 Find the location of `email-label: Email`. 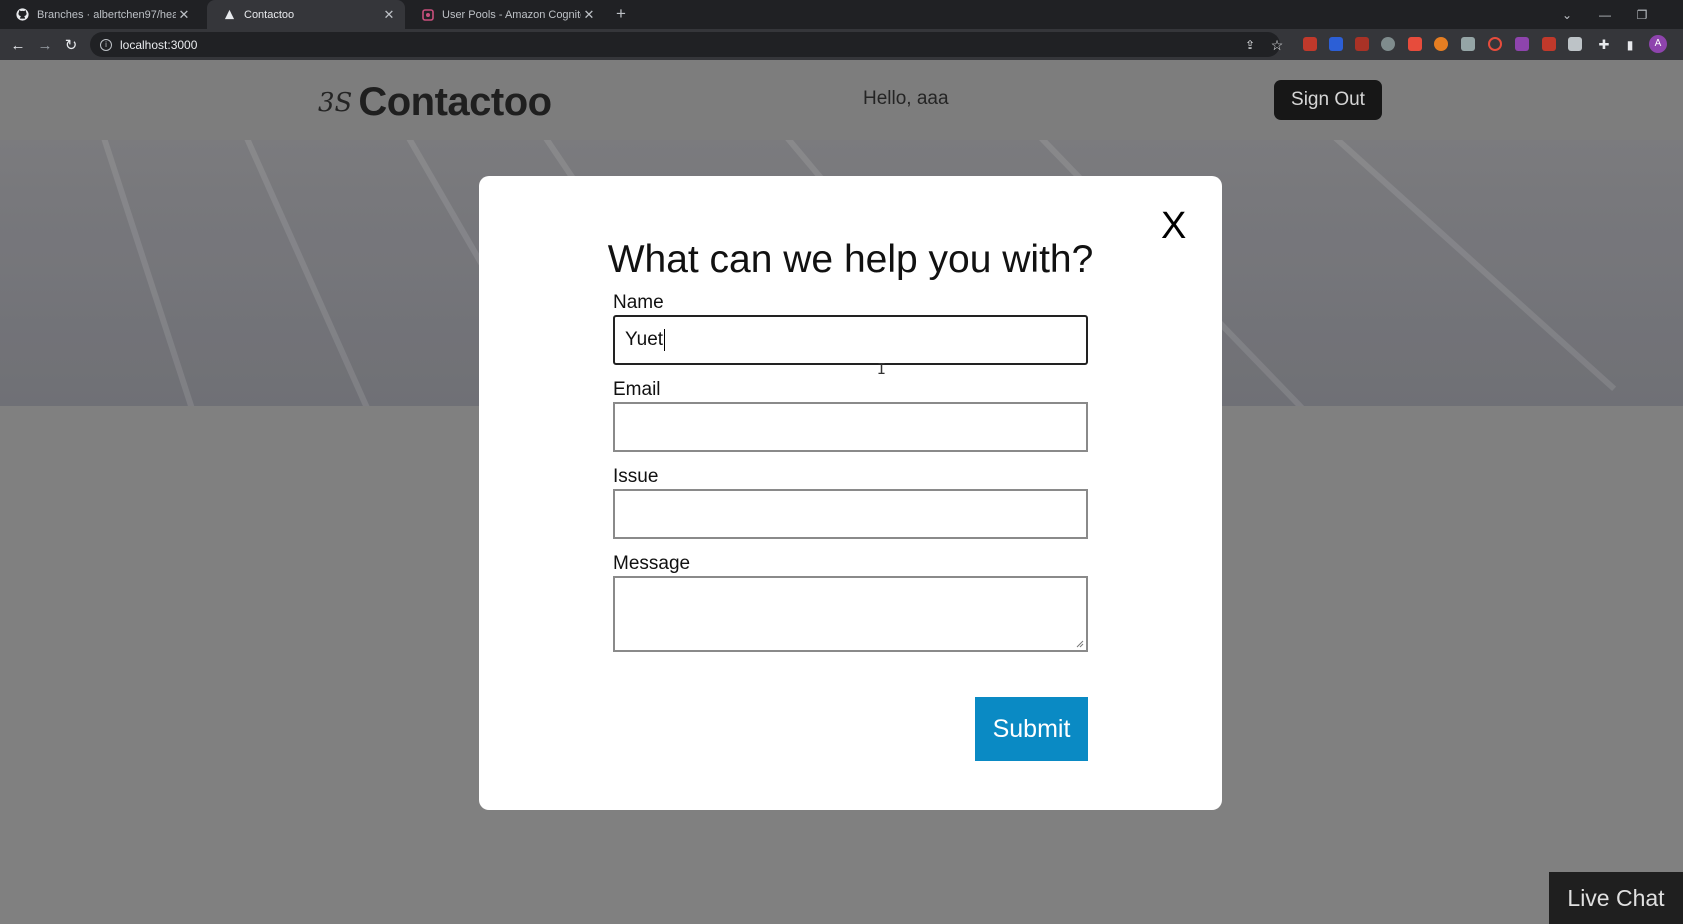

email-label: Email is located at coordinates (637, 389).